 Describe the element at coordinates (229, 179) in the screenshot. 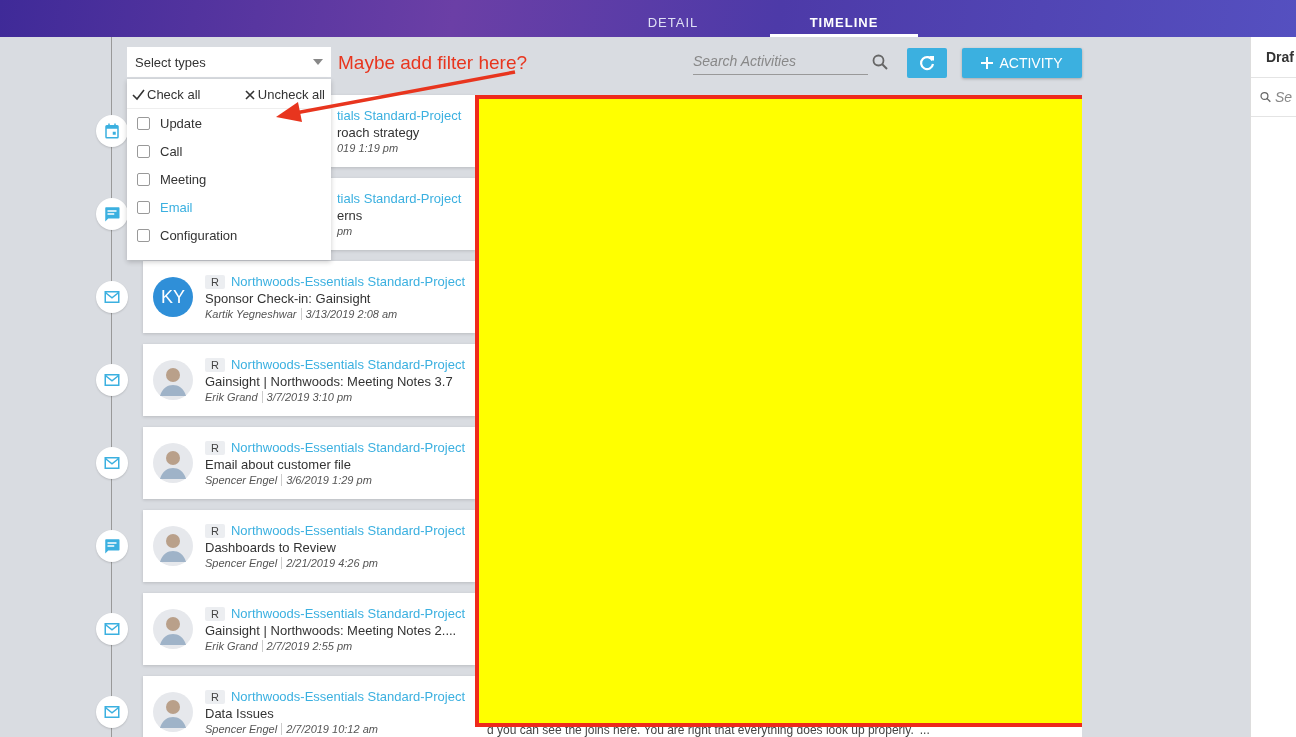

I see `type-option: Meeting` at that location.